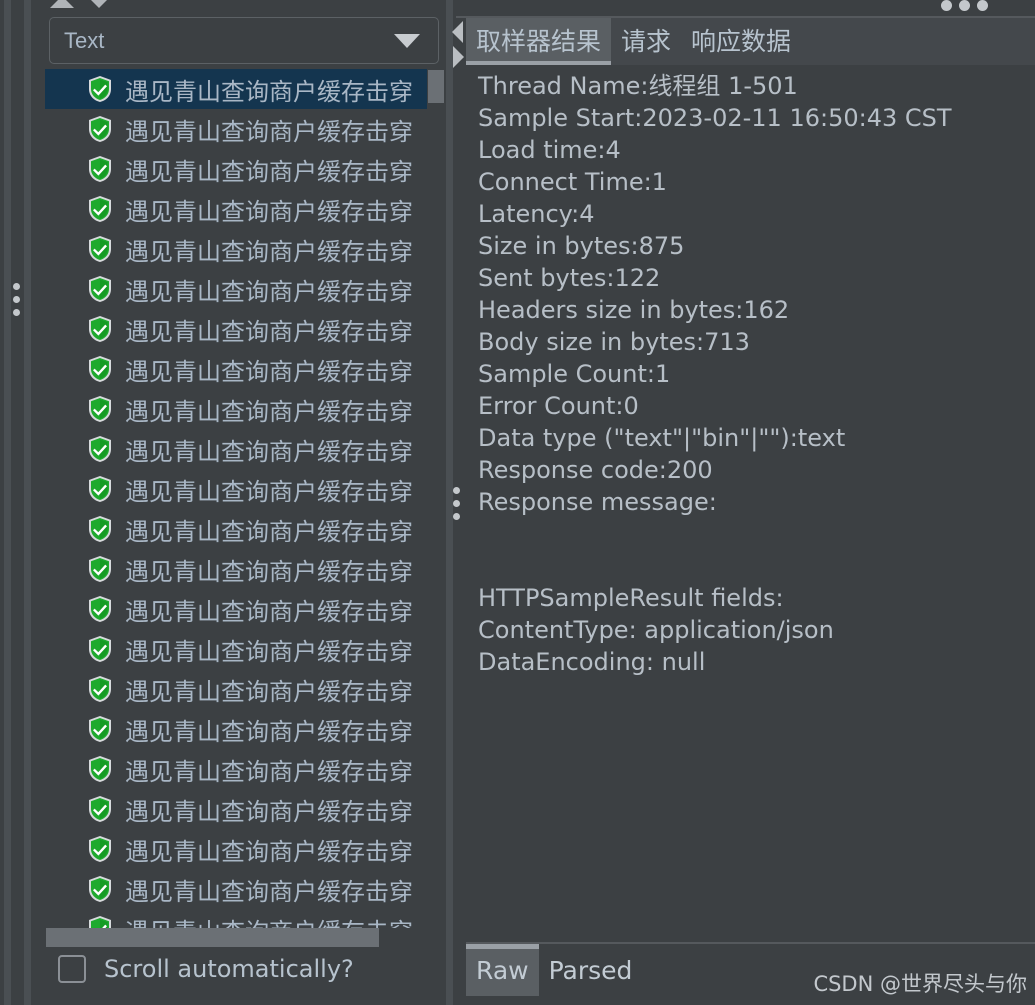 This screenshot has height=1005, width=1035. I want to click on list-vertical-scrollbar, so click(435, 498).